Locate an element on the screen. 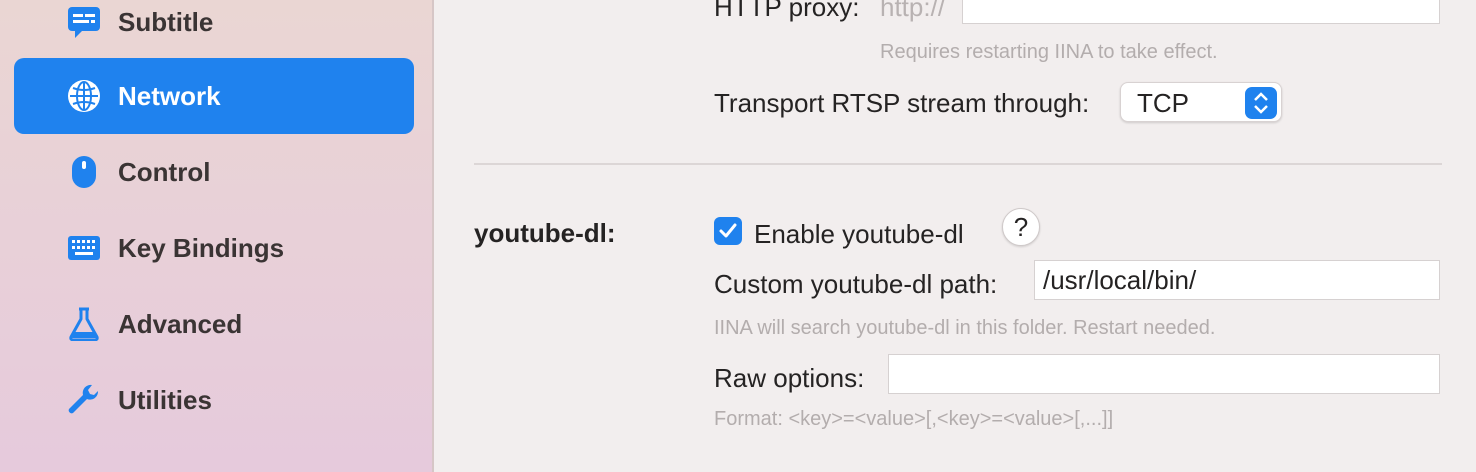 This screenshot has height=472, width=1476. sidebar-item-key-bindings: Key Bindings is located at coordinates (214, 248).